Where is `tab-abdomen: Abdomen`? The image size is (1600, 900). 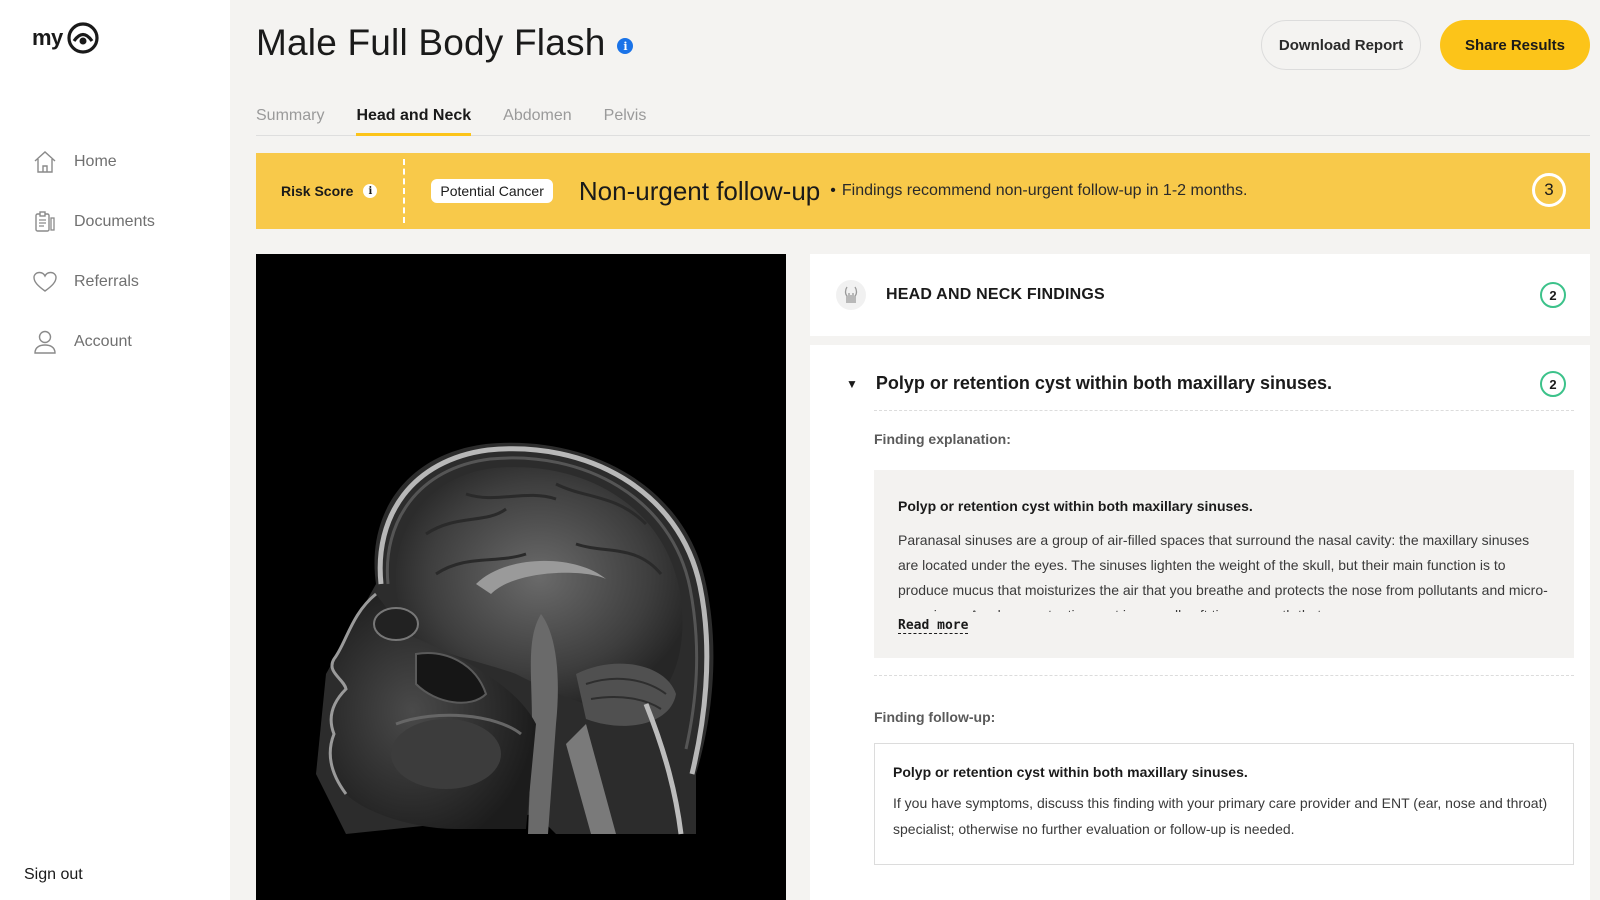 tab-abdomen: Abdomen is located at coordinates (537, 118).